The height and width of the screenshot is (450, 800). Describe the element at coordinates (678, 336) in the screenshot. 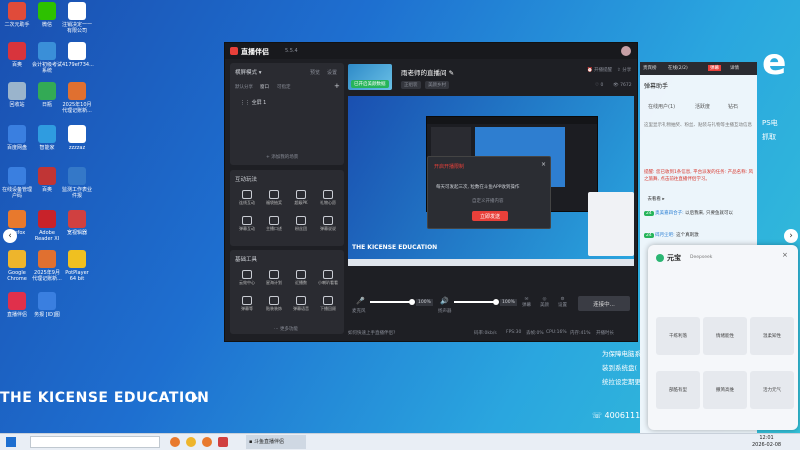

I see `persona-card: 千练利落` at that location.